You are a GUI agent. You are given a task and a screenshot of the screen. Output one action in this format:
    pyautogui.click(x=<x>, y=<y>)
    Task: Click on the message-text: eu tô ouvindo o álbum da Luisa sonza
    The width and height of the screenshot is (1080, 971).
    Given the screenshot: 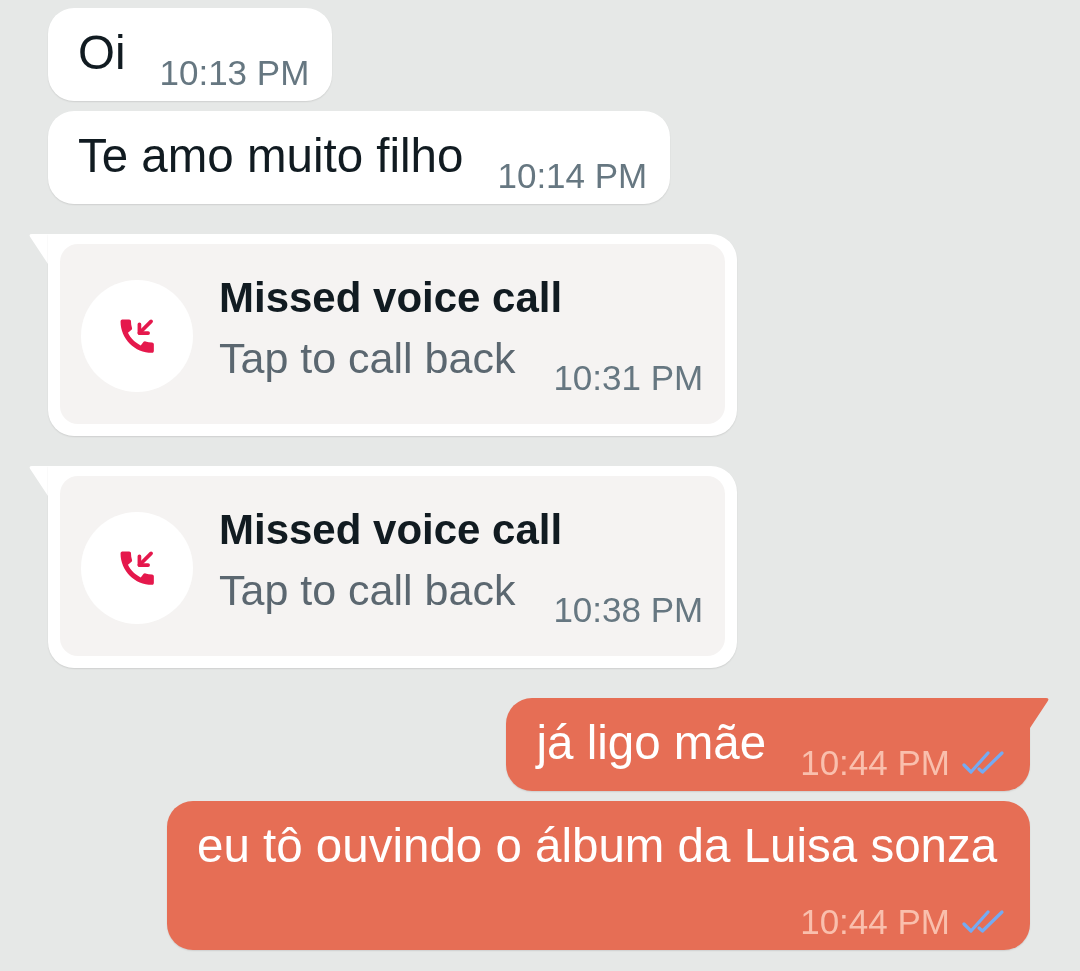 What is the action you would take?
    pyautogui.click(x=597, y=846)
    